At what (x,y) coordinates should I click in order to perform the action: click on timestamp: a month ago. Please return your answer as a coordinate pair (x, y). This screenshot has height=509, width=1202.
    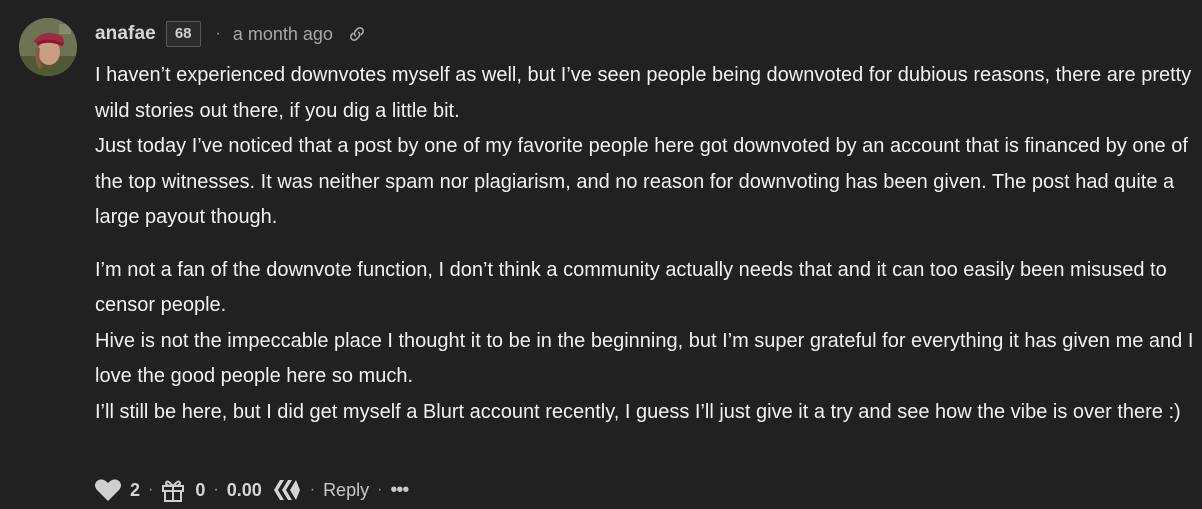
    Looking at the image, I should click on (283, 34).